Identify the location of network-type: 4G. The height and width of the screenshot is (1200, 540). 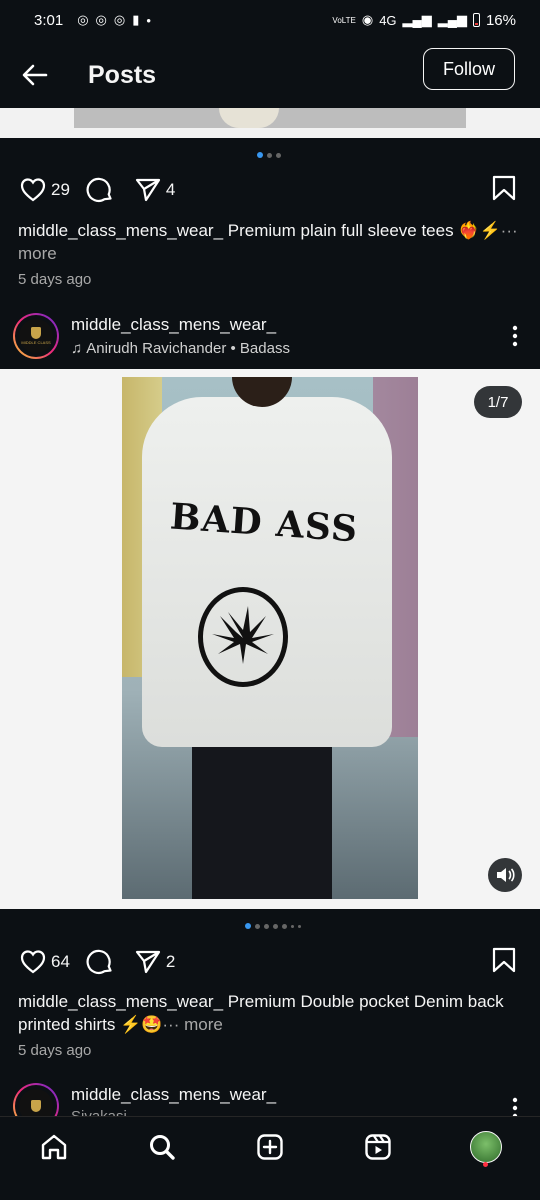
(388, 20).